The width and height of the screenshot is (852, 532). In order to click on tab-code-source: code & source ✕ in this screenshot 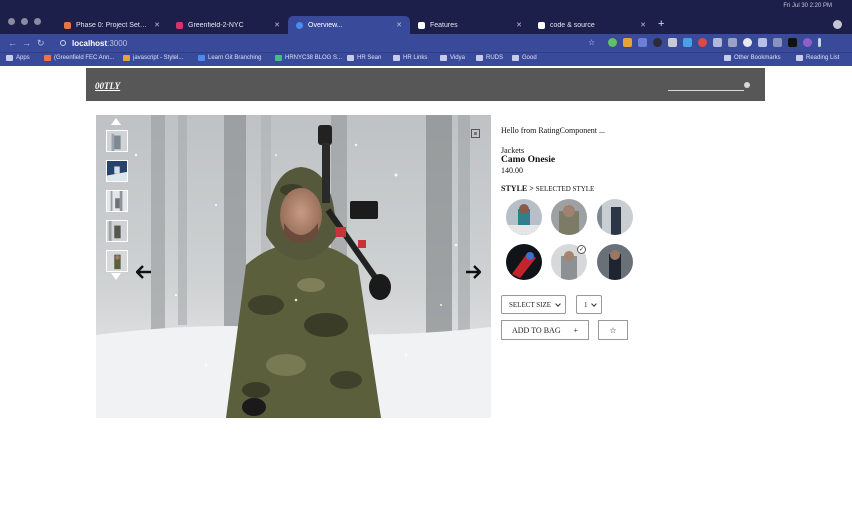, I will do `click(592, 25)`.